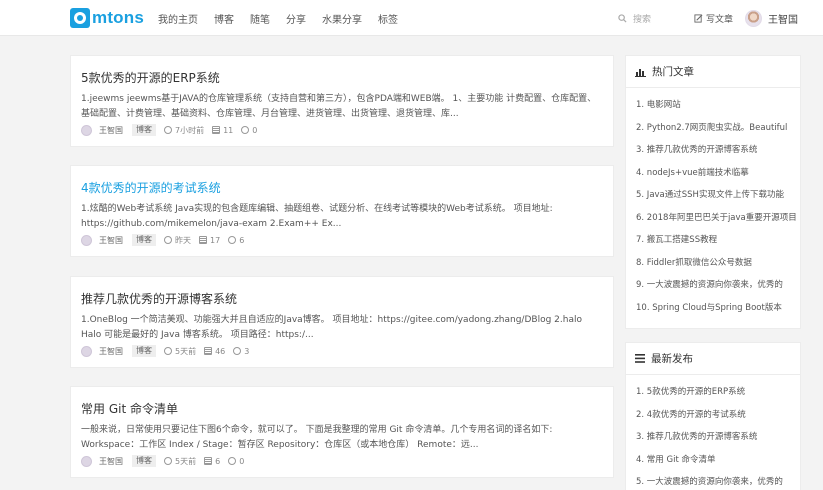  What do you see at coordinates (159, 298) in the screenshot?
I see `post-title: 推荐几款优秀的开源博客系统` at bounding box center [159, 298].